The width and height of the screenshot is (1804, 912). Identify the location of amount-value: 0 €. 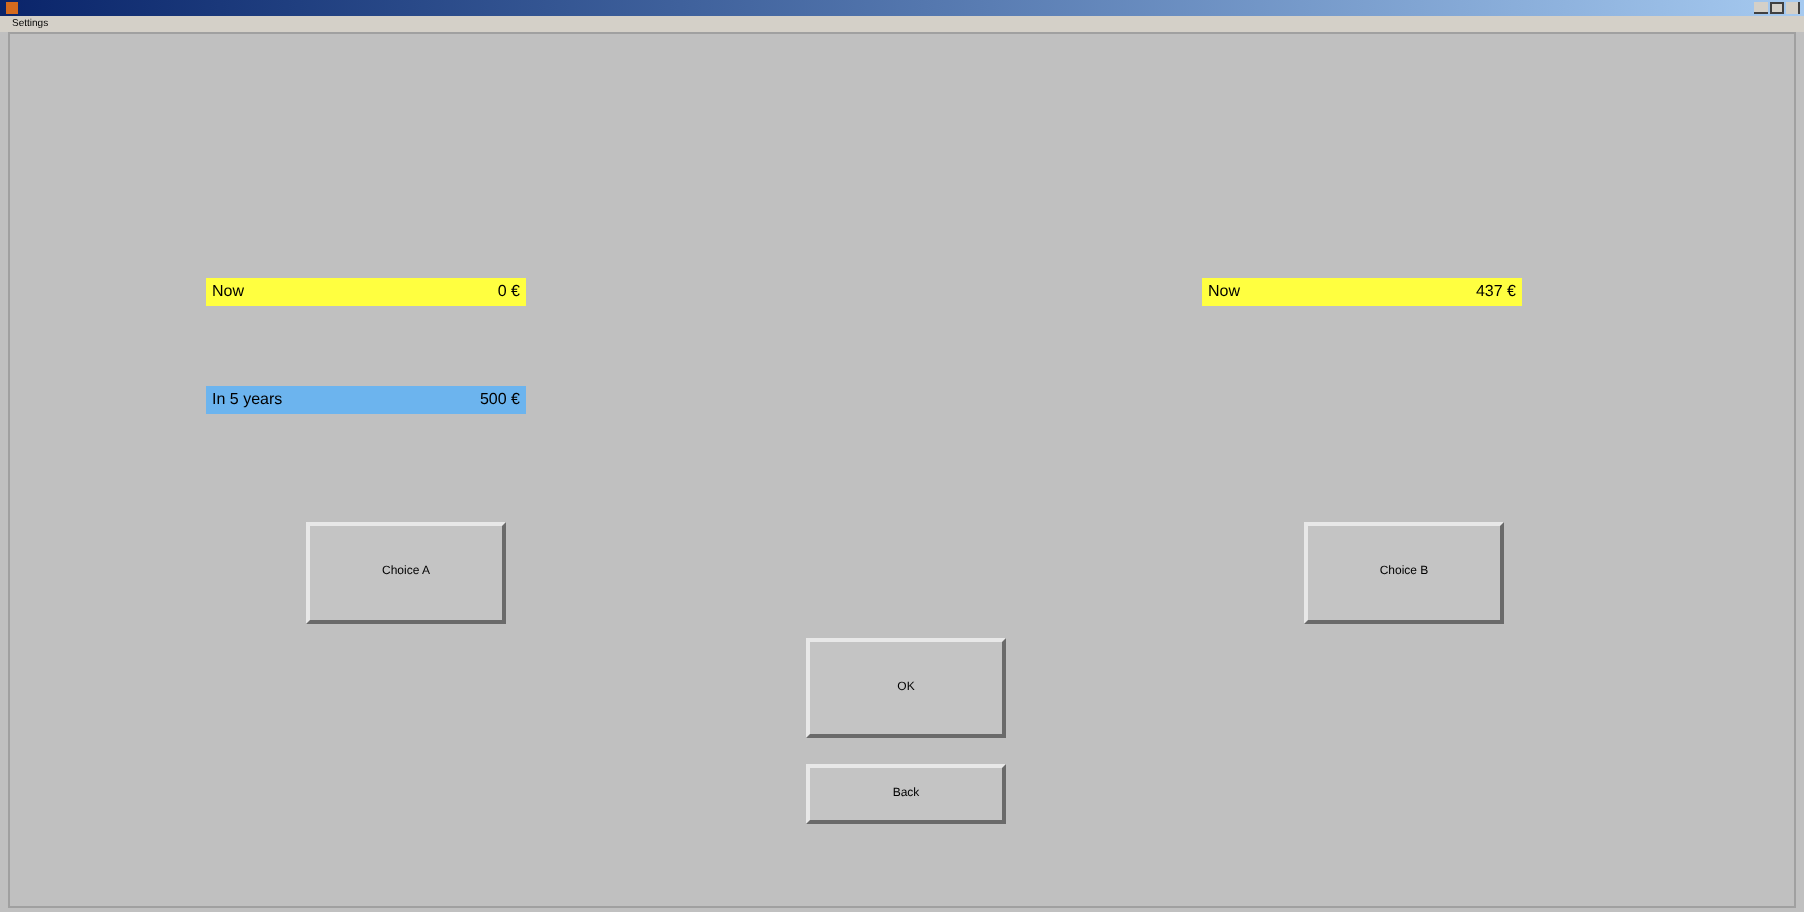
(508, 292).